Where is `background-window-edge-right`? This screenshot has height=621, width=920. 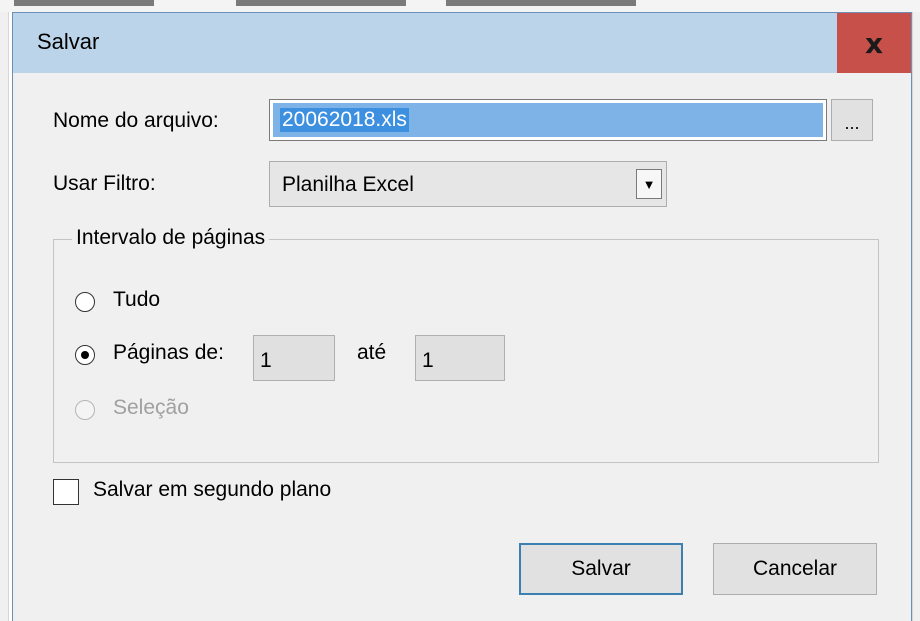 background-window-edge-right is located at coordinates (916, 316).